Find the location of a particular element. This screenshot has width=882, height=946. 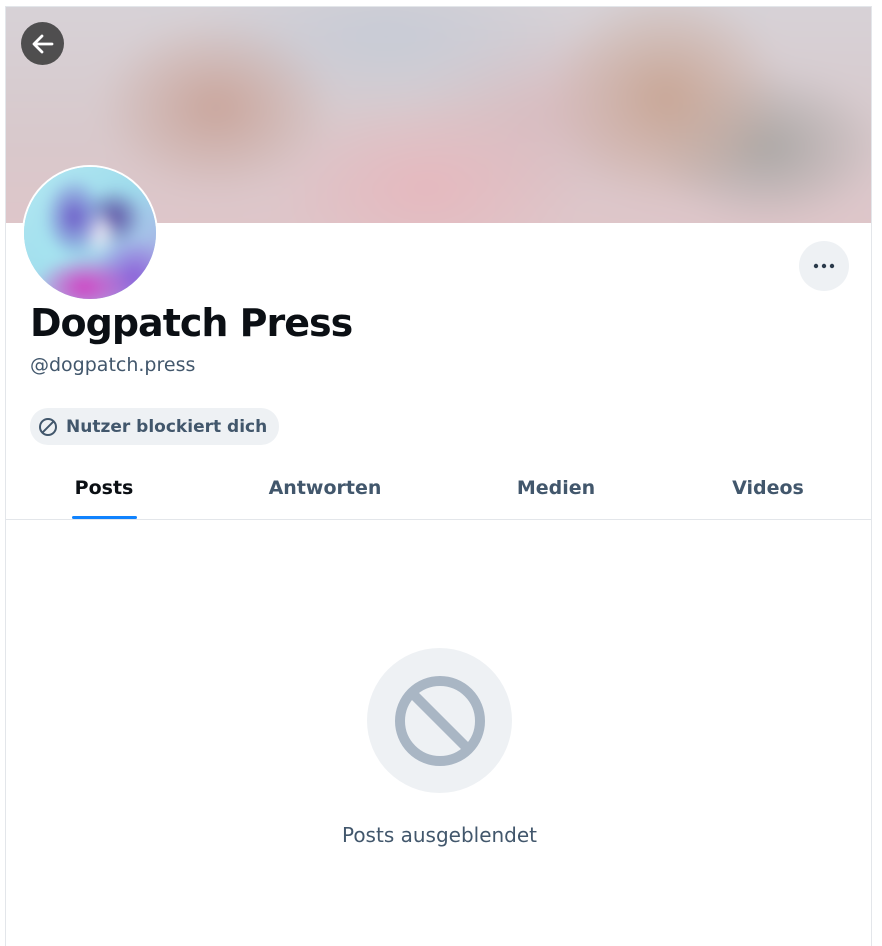

avatar-image is located at coordinates (90, 233).